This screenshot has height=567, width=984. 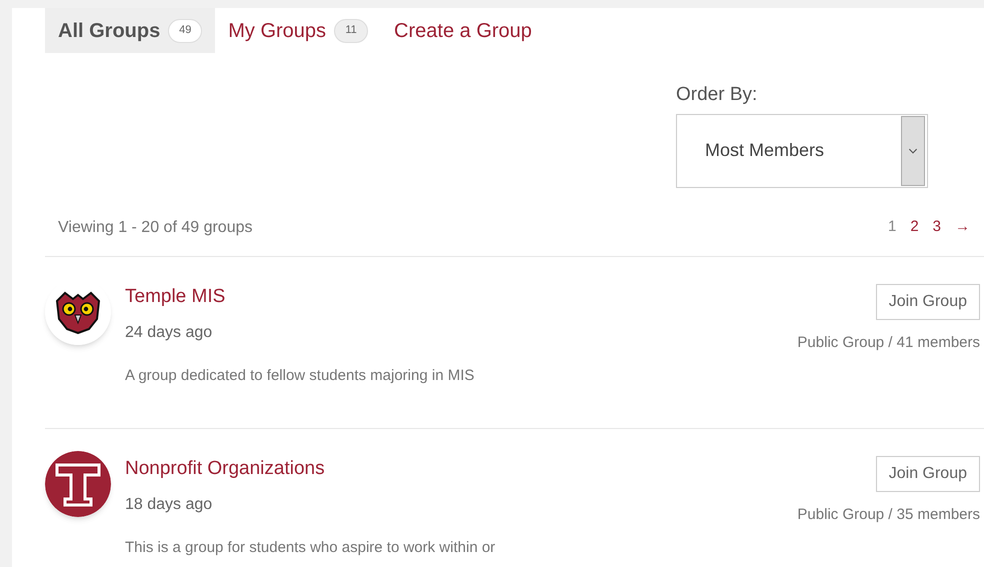 What do you see at coordinates (185, 30) in the screenshot?
I see `count-badge: 49` at bounding box center [185, 30].